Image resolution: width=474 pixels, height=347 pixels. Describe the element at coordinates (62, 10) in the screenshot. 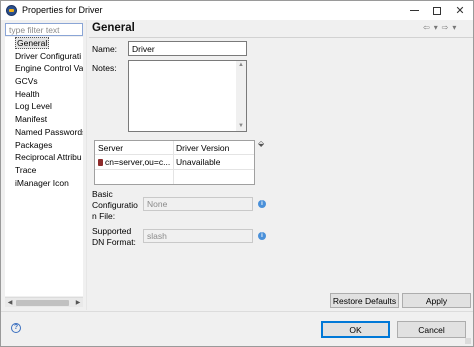

I see `window-title: Properties for Driver` at that location.